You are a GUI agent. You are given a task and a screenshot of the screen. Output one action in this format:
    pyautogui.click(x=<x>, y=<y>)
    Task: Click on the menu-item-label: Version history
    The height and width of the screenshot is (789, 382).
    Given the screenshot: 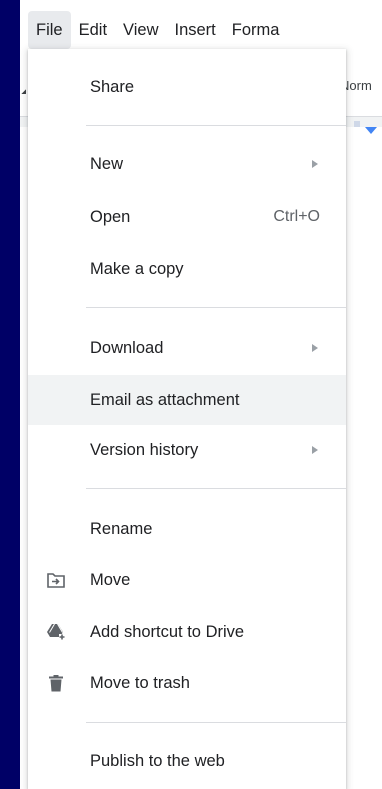 What is the action you would take?
    pyautogui.click(x=144, y=449)
    